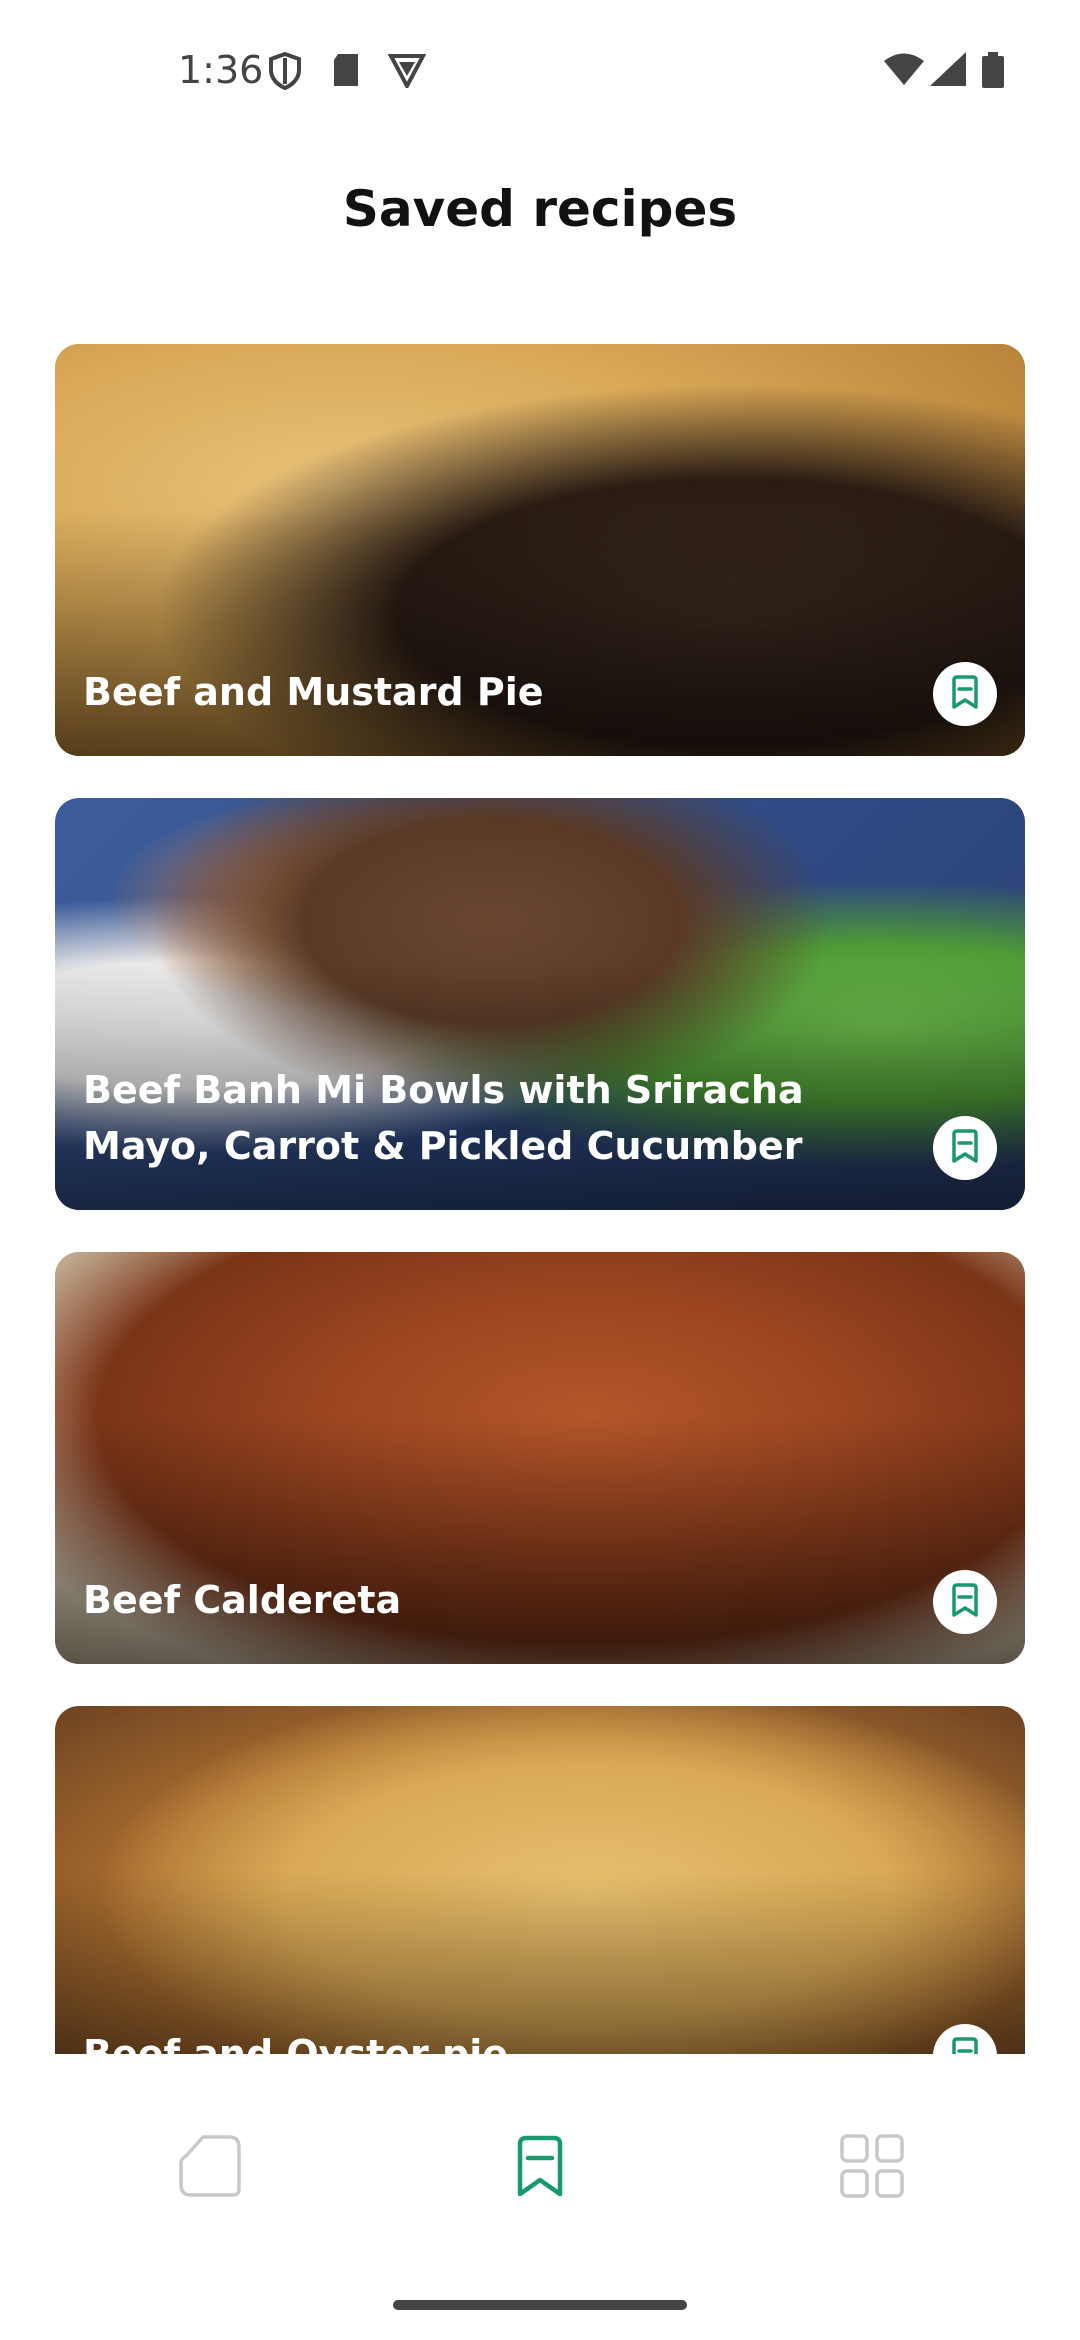  I want to click on nav-saved-button, so click(540, 2168).